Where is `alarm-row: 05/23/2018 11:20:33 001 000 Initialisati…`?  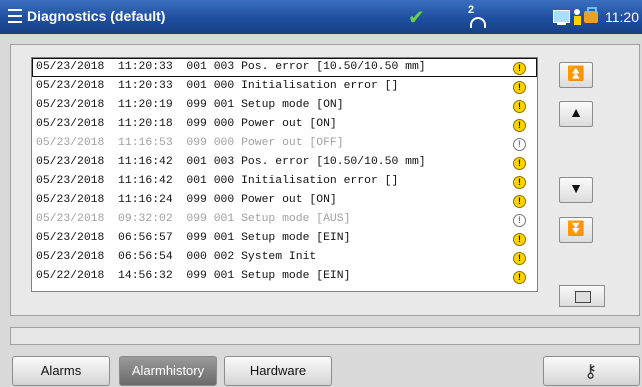 alarm-row: 05/23/2018 11:20:33 001 000 Initialisati… is located at coordinates (284, 86).